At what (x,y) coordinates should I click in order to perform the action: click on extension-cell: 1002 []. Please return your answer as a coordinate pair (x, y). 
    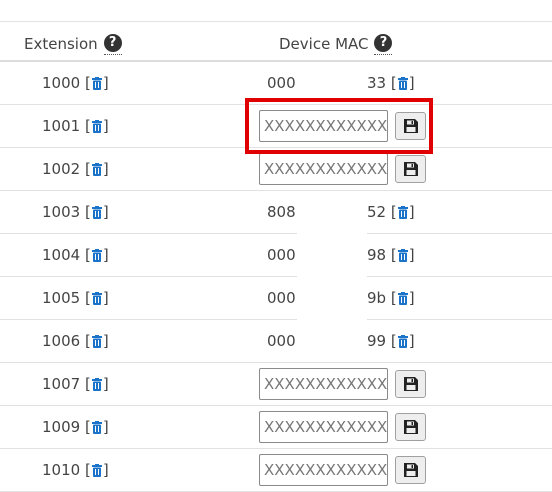
    Looking at the image, I should click on (75, 169).